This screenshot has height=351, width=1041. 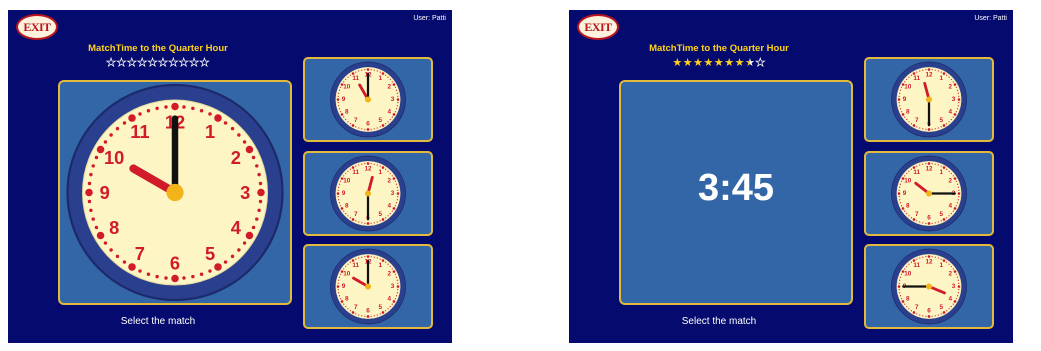 I want to click on clock-numeral: 8, so click(x=347, y=205).